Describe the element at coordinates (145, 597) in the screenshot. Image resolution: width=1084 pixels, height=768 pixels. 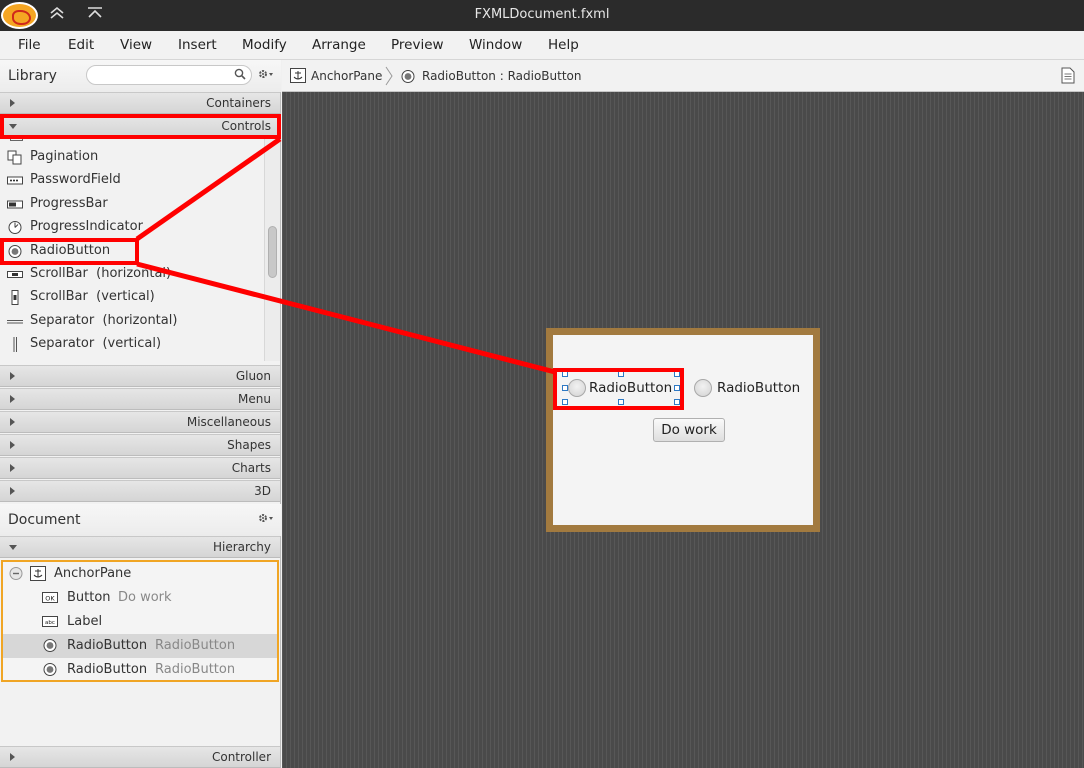
I see `tree-item-value: Do work` at that location.